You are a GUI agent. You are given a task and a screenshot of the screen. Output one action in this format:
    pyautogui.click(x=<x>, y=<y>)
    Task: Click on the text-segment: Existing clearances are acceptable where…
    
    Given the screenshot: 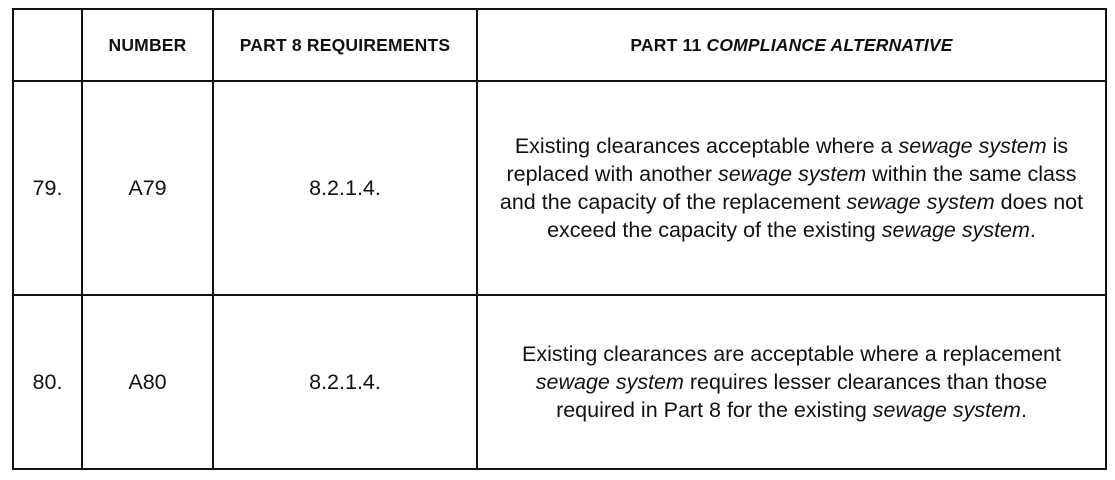 What is the action you would take?
    pyautogui.click(x=791, y=354)
    